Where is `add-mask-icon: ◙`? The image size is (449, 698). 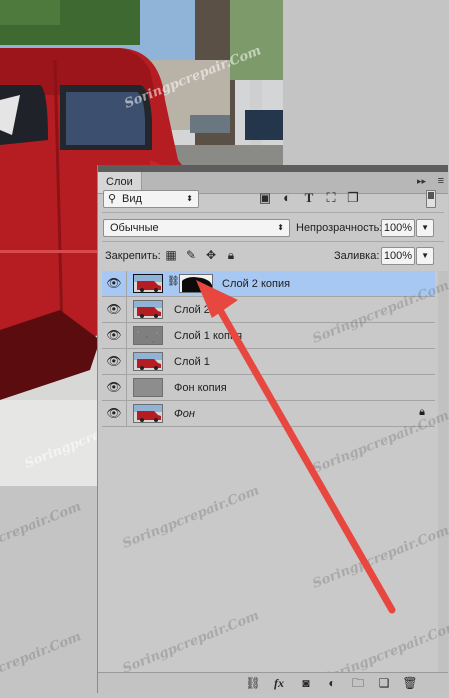
add-mask-icon: ◙ is located at coordinates (306, 683).